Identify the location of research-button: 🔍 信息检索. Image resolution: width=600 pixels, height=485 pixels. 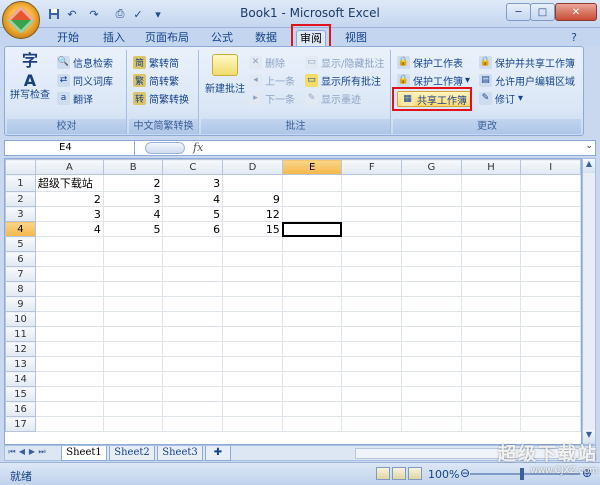
(85, 62).